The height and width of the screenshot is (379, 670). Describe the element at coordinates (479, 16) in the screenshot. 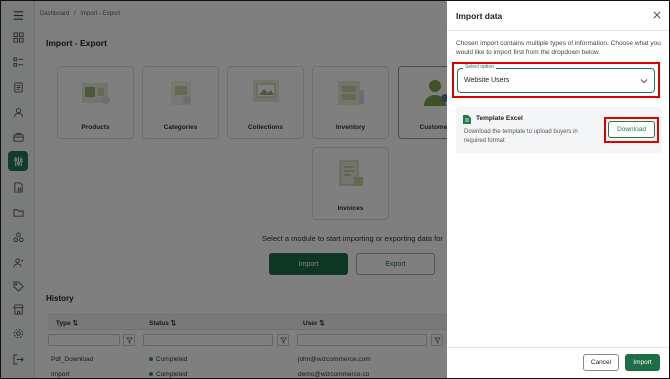

I see `drawer-title: Import data` at that location.